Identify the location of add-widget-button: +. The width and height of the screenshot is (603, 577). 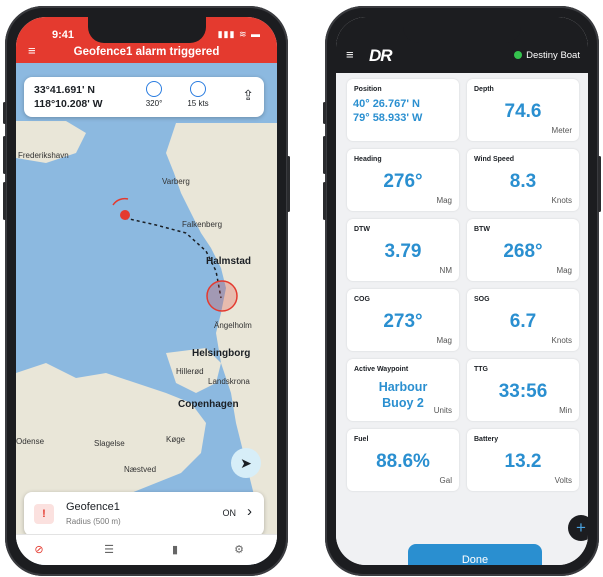
(578, 528).